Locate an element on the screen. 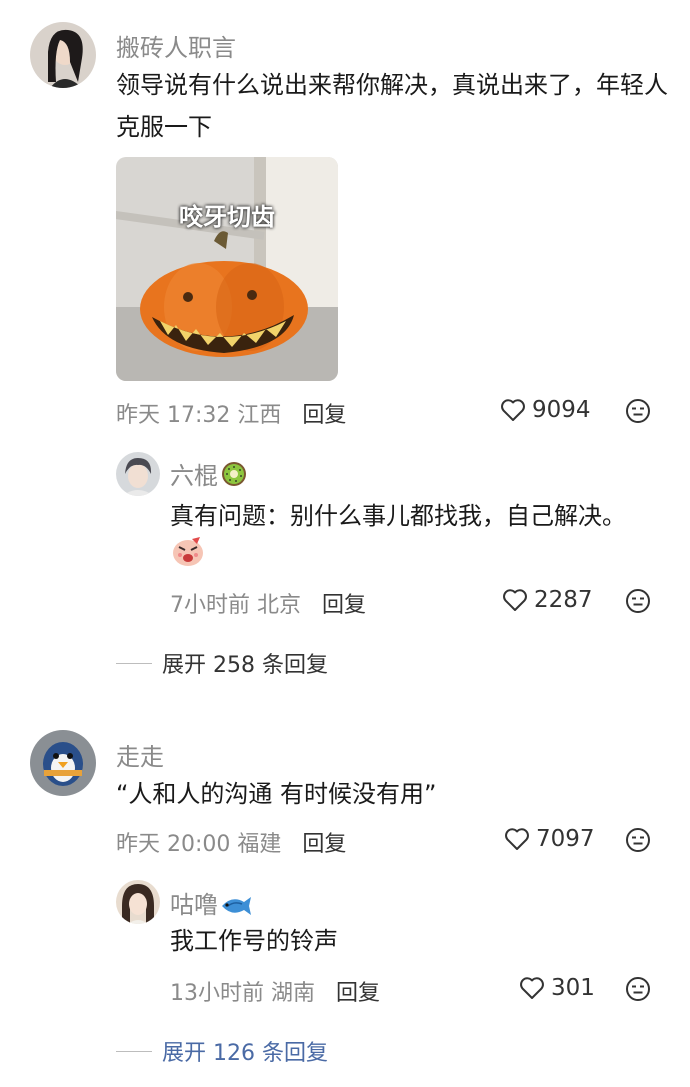  like-button: 9094 is located at coordinates (545, 410).